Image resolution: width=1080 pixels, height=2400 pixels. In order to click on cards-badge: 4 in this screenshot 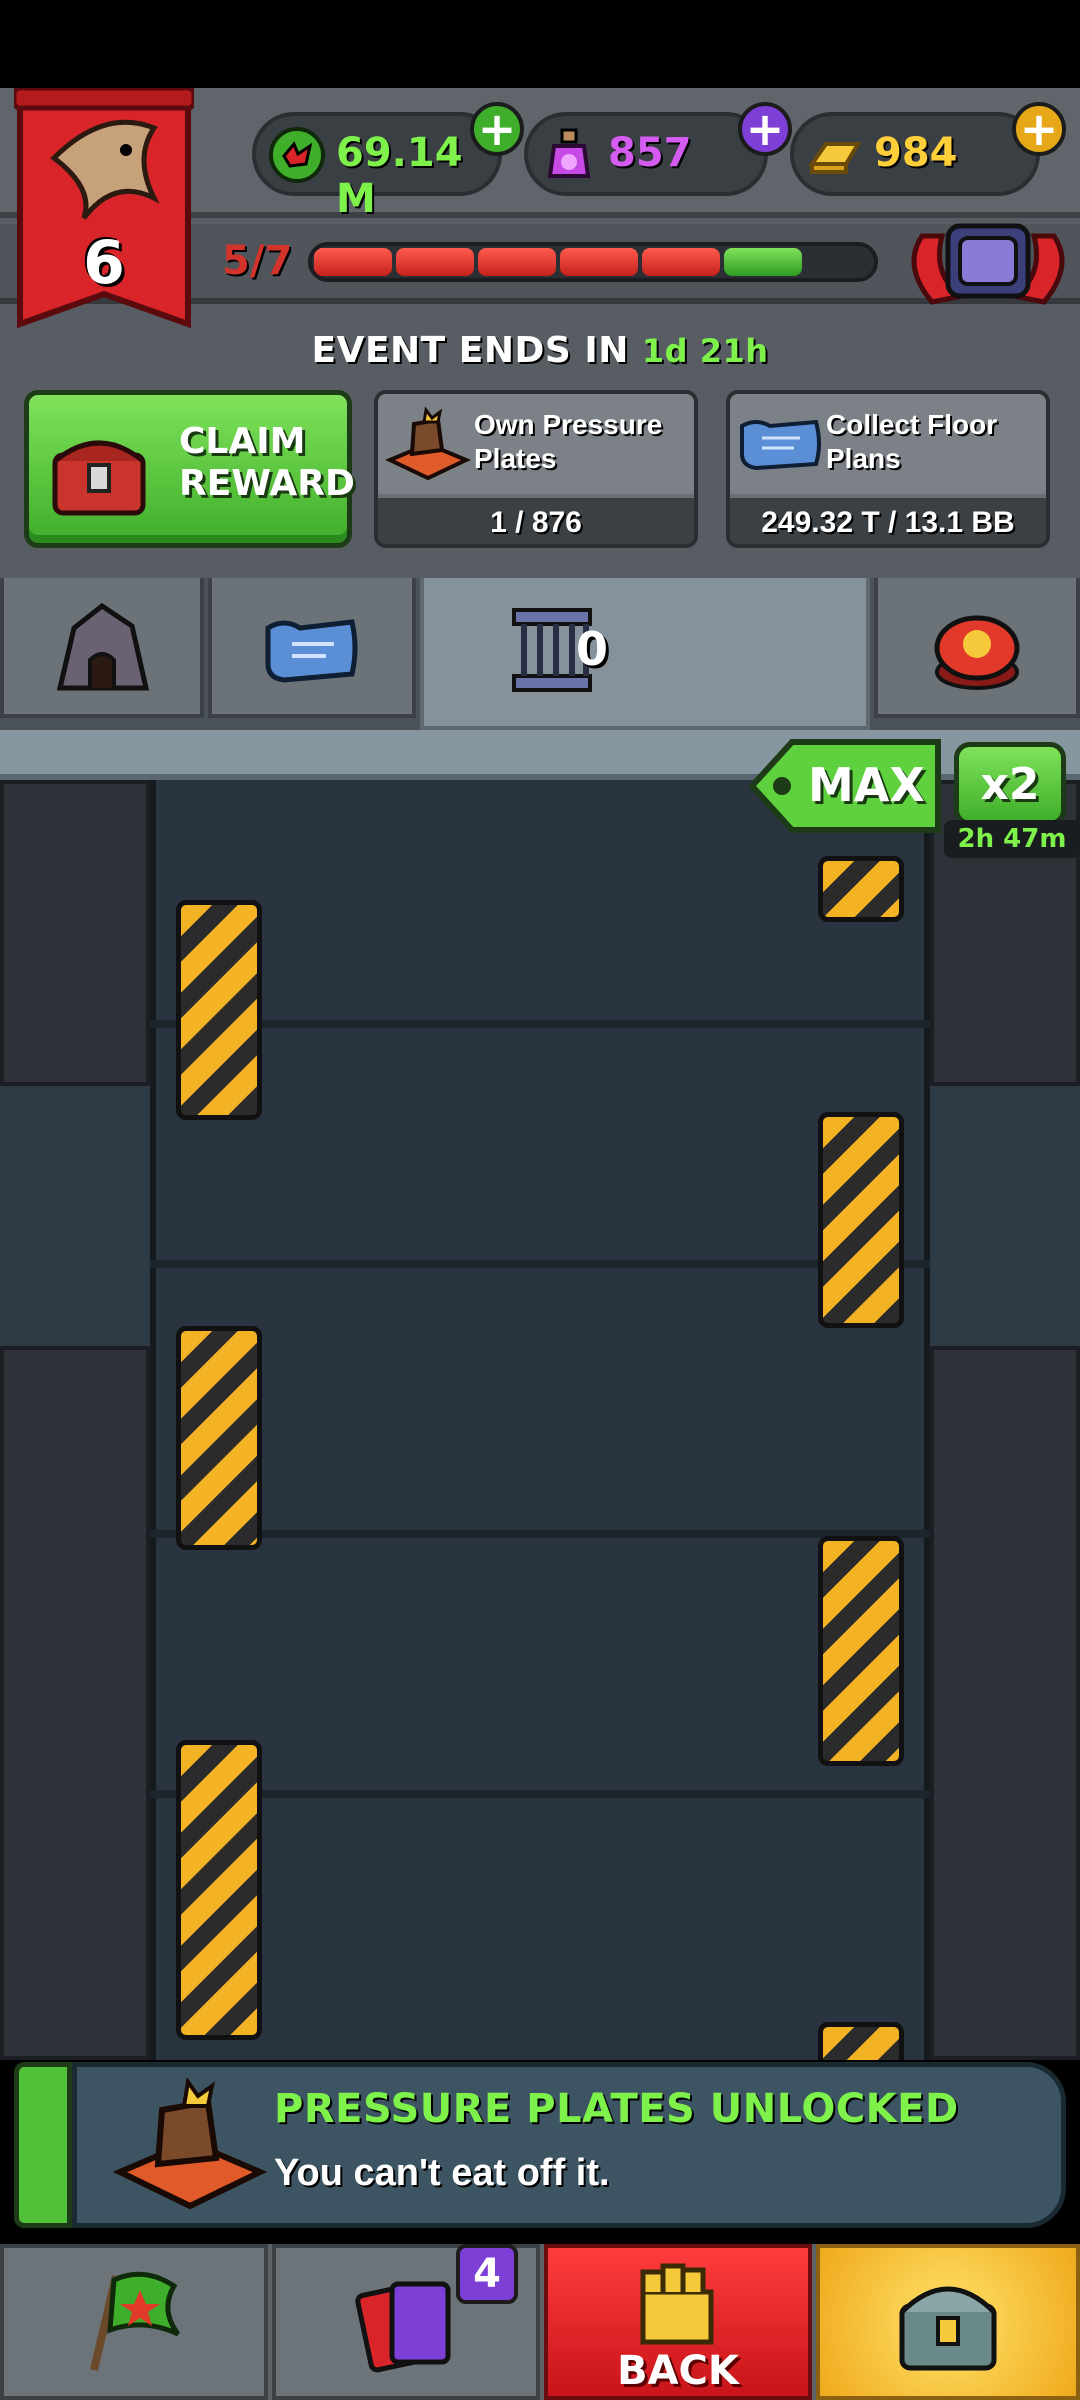, I will do `click(487, 2274)`.